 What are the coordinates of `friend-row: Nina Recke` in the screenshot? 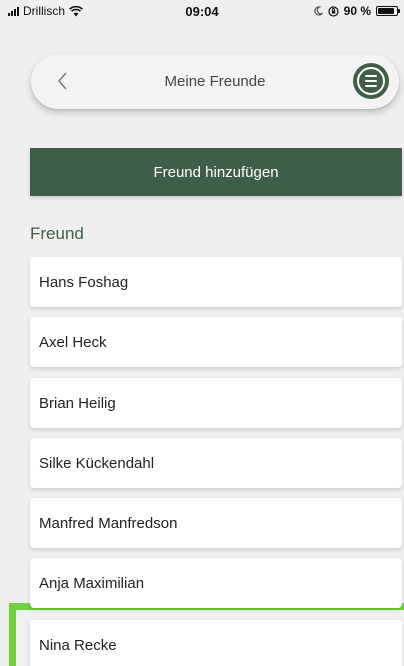 It's located at (216, 643).